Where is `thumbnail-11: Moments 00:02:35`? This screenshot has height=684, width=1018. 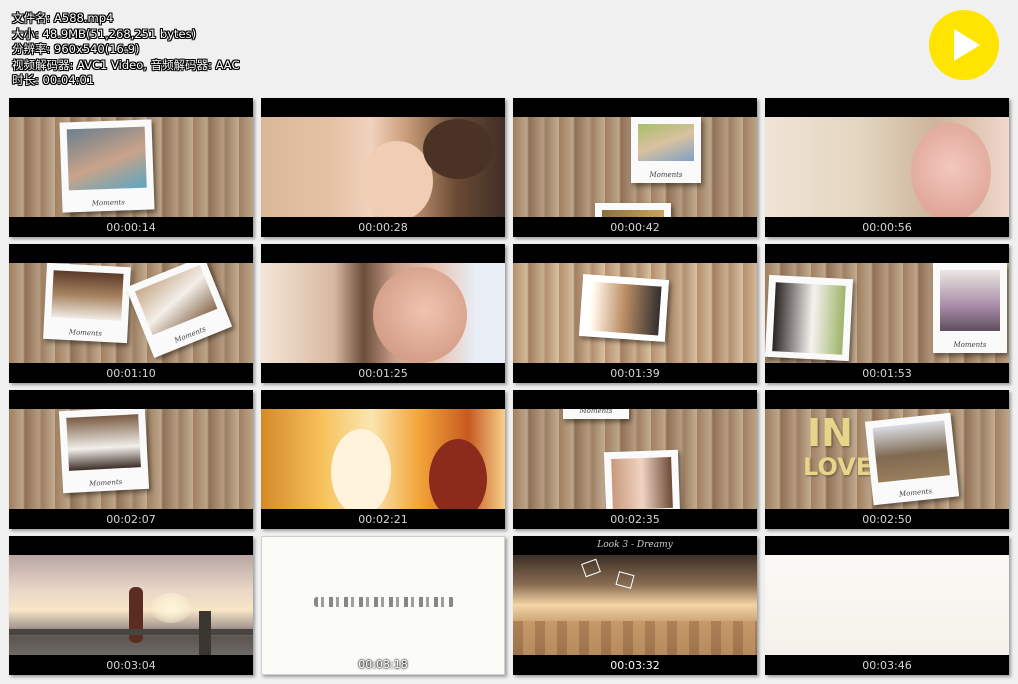
thumbnail-11: Moments 00:02:35 is located at coordinates (635, 459).